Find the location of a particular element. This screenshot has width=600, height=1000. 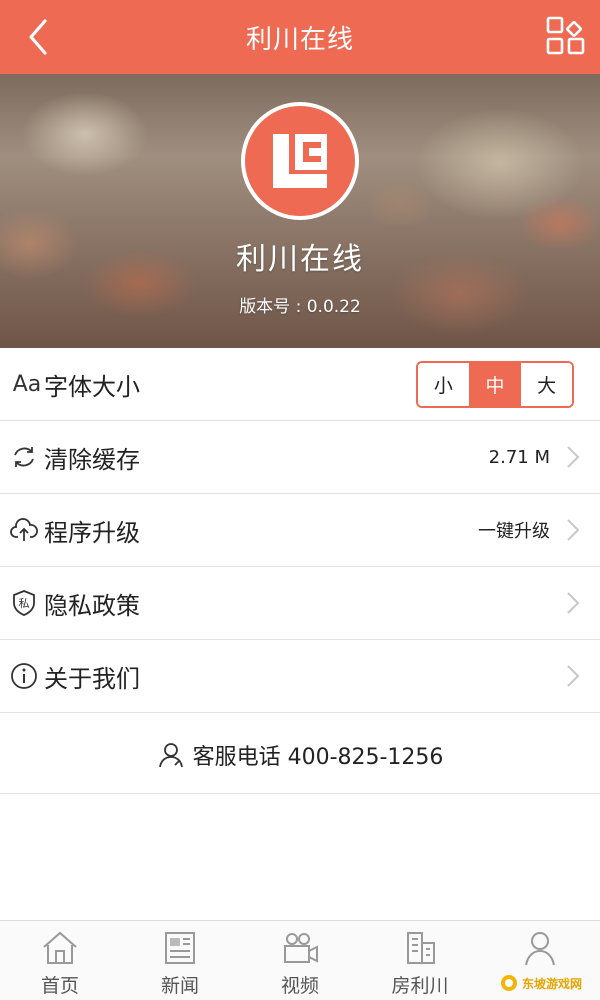

upgrade-value: 一键升级 is located at coordinates (514, 531).